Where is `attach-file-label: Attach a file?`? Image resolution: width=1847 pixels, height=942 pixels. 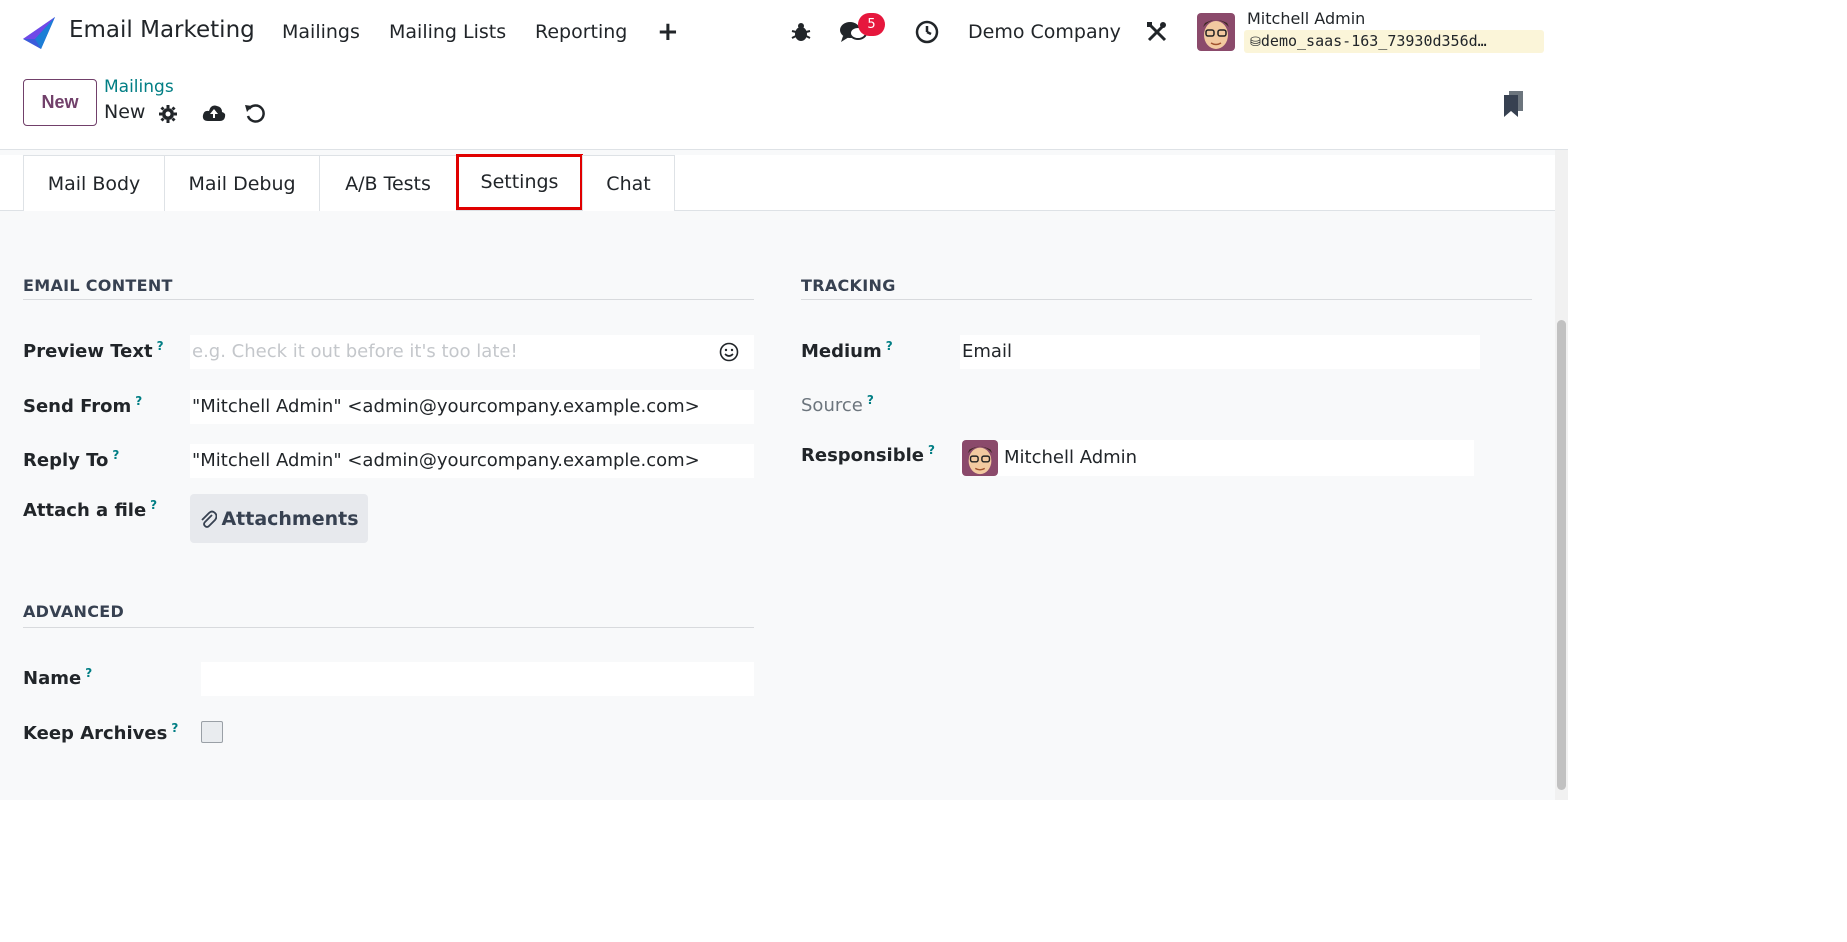
attach-file-label: Attach a file? is located at coordinates (90, 509).